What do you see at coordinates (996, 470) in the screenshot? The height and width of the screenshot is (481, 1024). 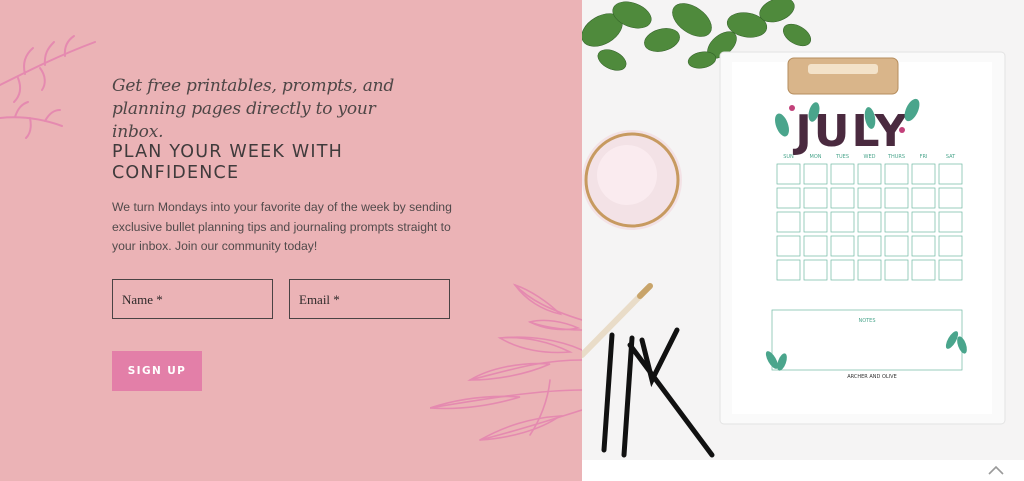 I see `chevron-up-icon` at bounding box center [996, 470].